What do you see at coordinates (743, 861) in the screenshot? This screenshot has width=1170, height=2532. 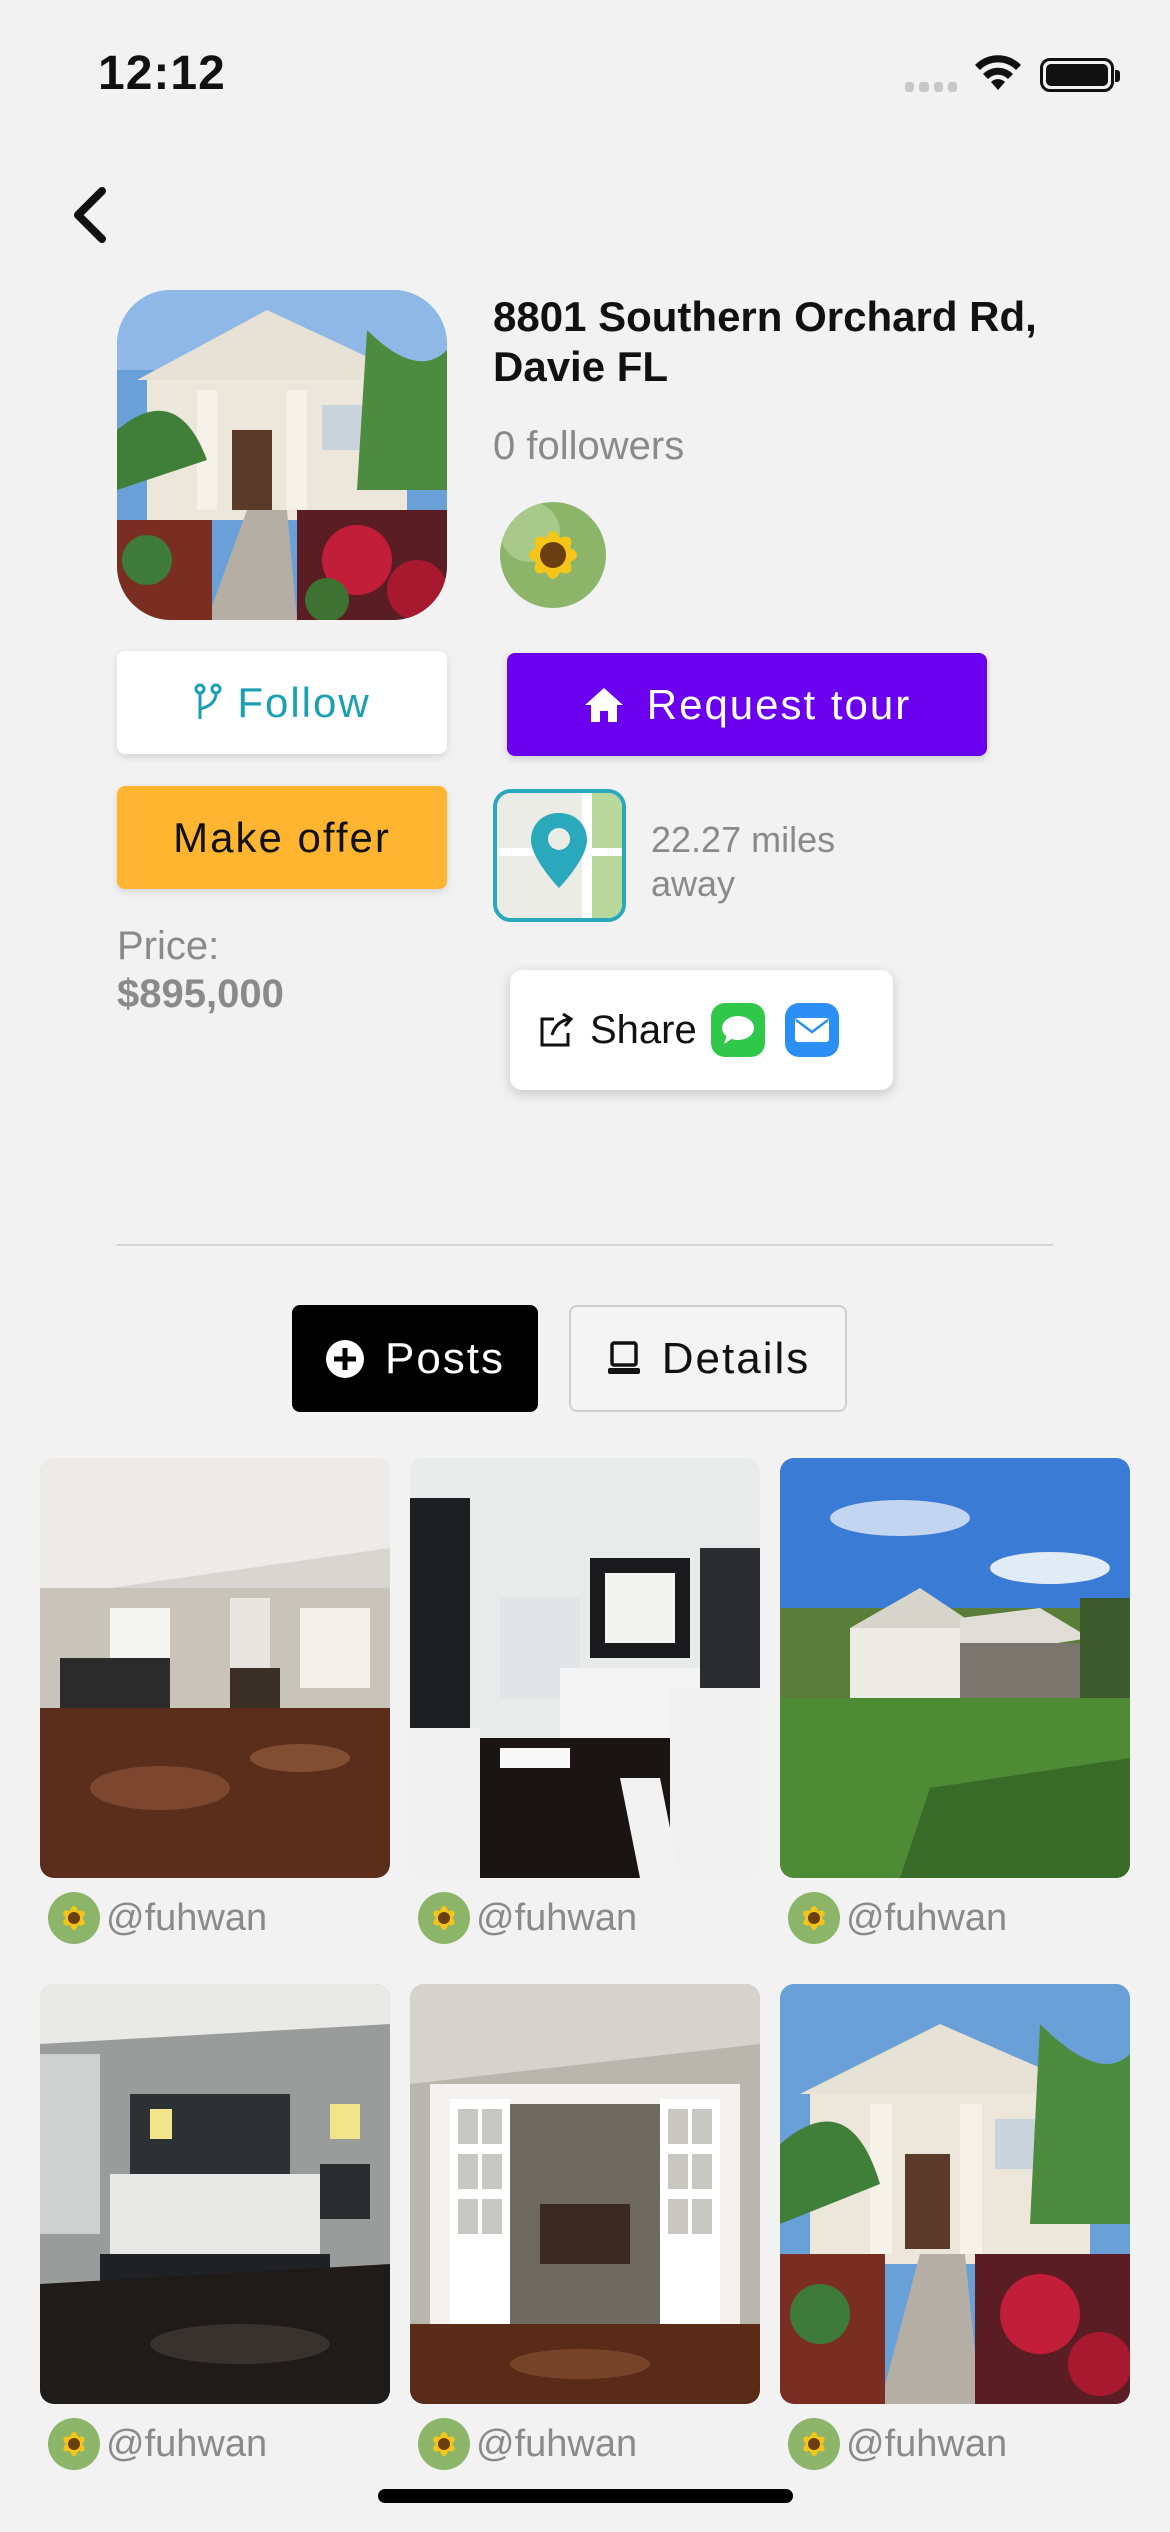 I see `distance-text: 22.27 miles away` at bounding box center [743, 861].